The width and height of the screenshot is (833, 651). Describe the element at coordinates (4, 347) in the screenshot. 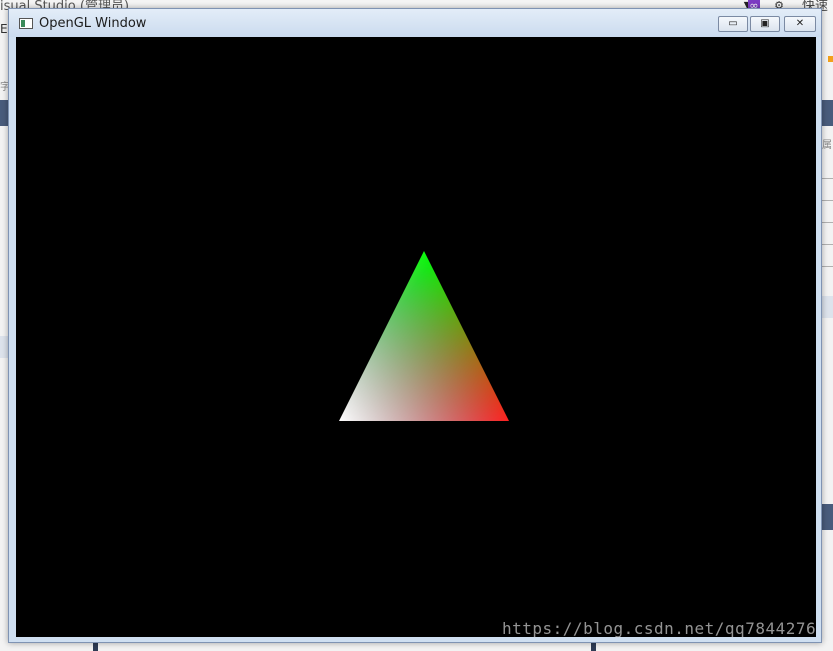

I see `background-panel-header-left` at that location.